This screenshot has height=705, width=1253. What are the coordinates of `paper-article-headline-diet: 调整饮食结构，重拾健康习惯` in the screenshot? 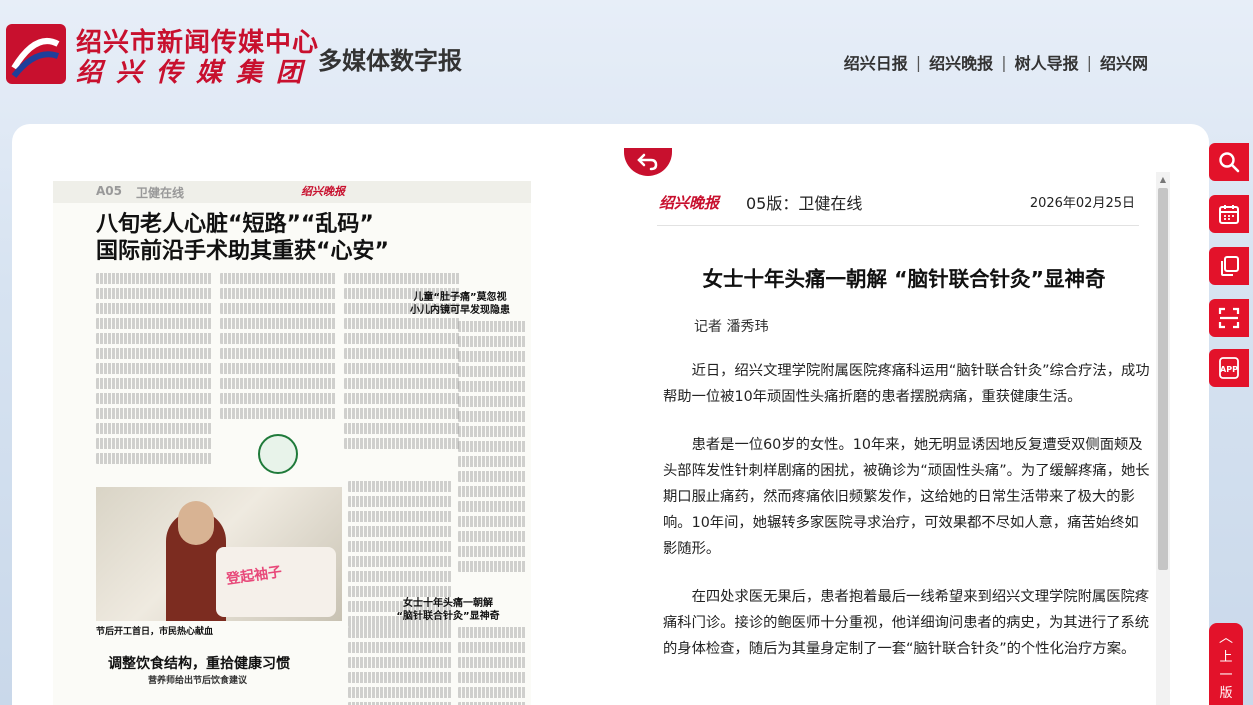 It's located at (199, 663).